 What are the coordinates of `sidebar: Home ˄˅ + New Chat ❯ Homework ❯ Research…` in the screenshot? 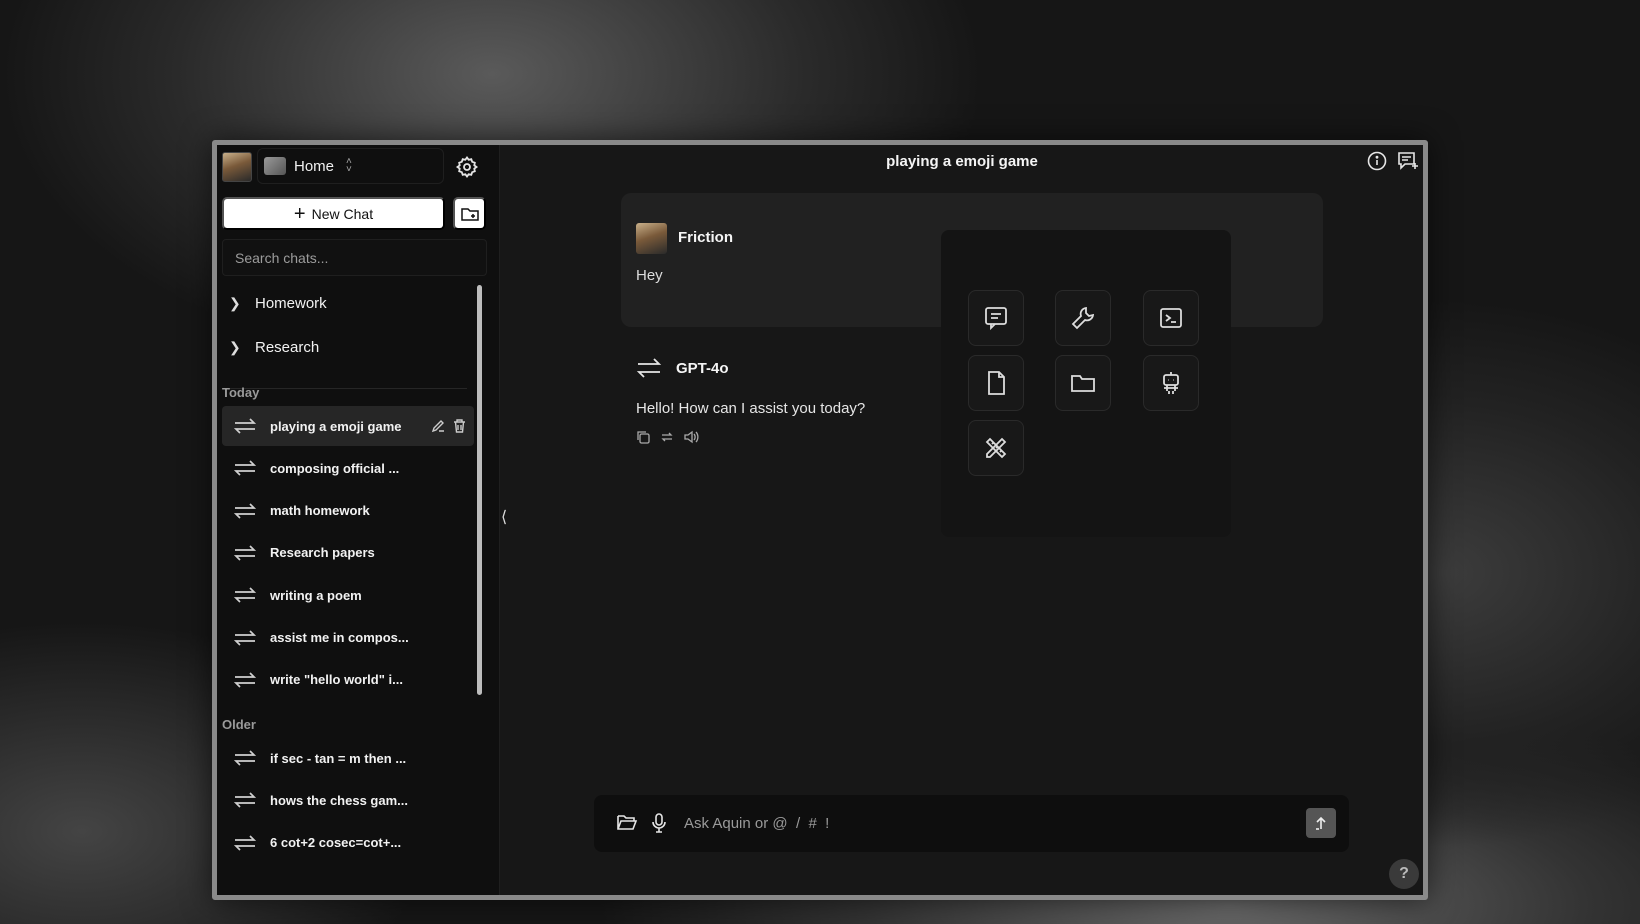 It's located at (358, 520).